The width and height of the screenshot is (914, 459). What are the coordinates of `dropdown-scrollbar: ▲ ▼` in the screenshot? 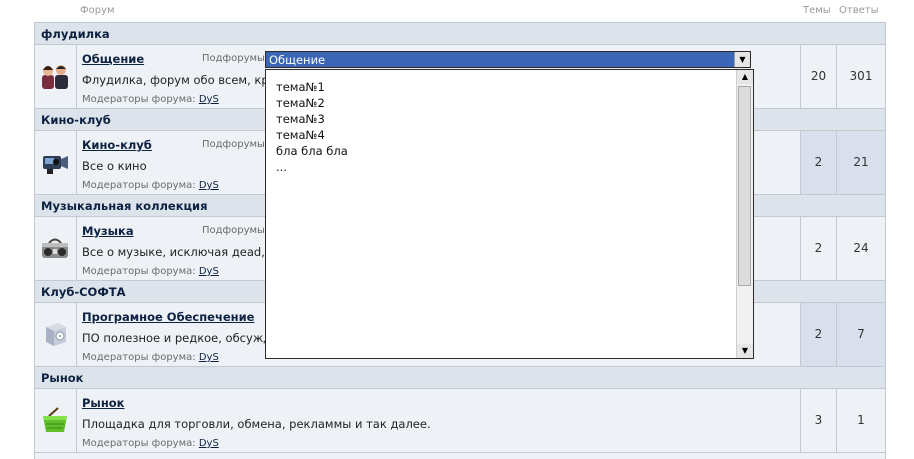 It's located at (744, 214).